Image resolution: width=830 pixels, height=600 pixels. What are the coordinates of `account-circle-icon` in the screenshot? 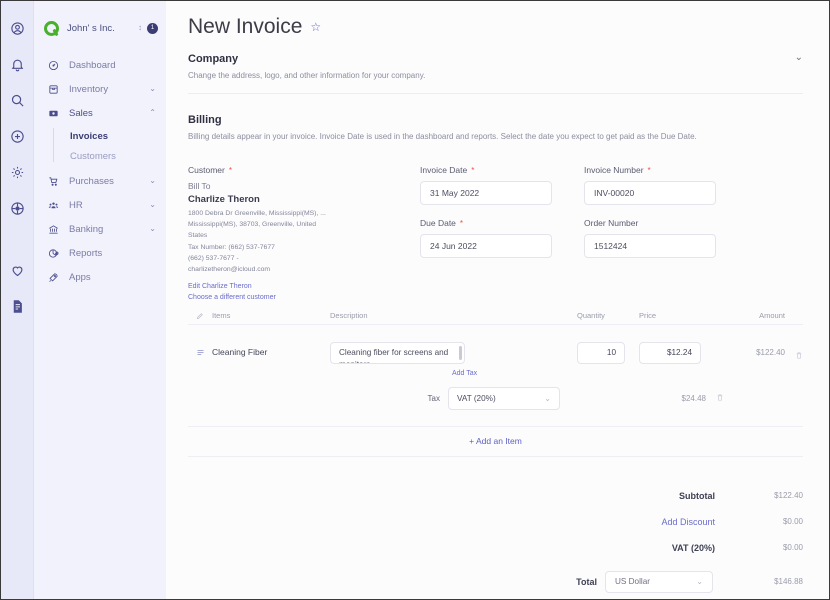 It's located at (17, 28).